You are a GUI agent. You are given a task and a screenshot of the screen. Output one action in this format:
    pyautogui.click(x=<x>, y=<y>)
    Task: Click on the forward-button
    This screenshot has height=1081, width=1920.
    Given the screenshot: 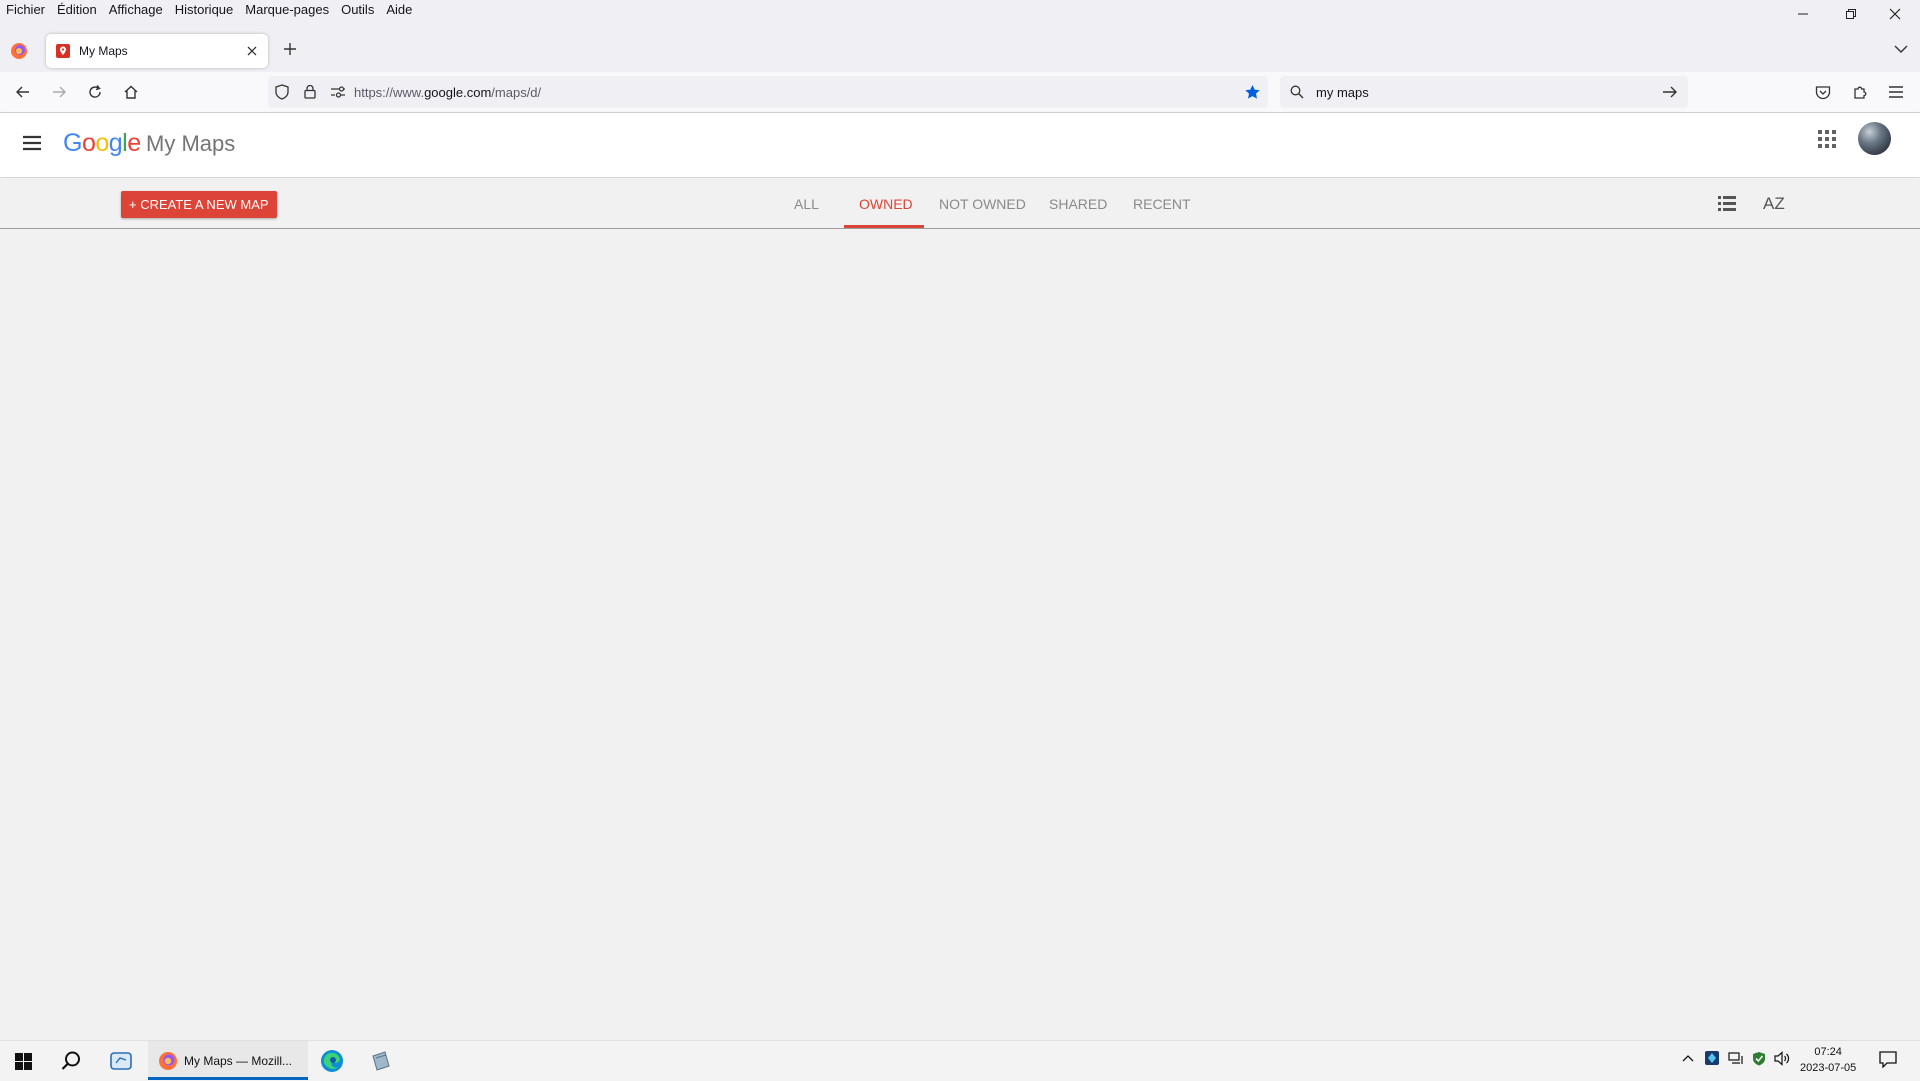 What is the action you would take?
    pyautogui.click(x=59, y=92)
    